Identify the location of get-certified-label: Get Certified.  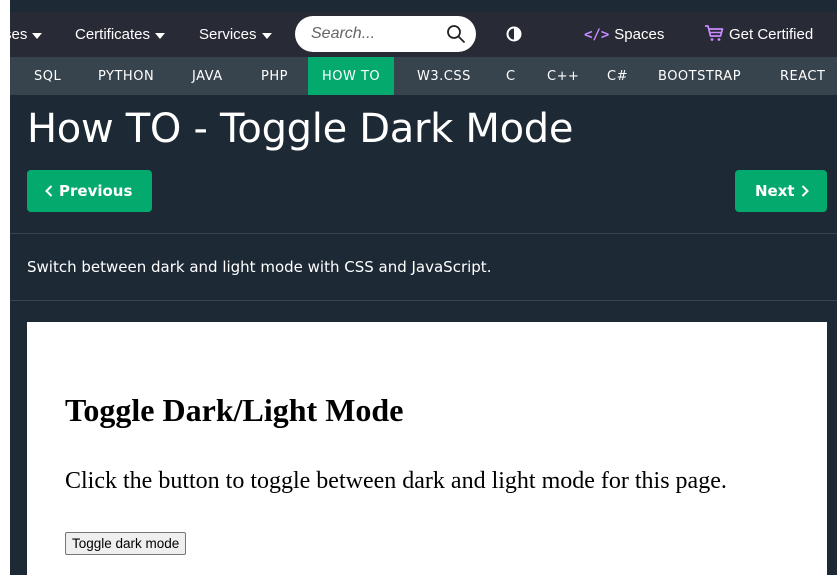
(771, 34).